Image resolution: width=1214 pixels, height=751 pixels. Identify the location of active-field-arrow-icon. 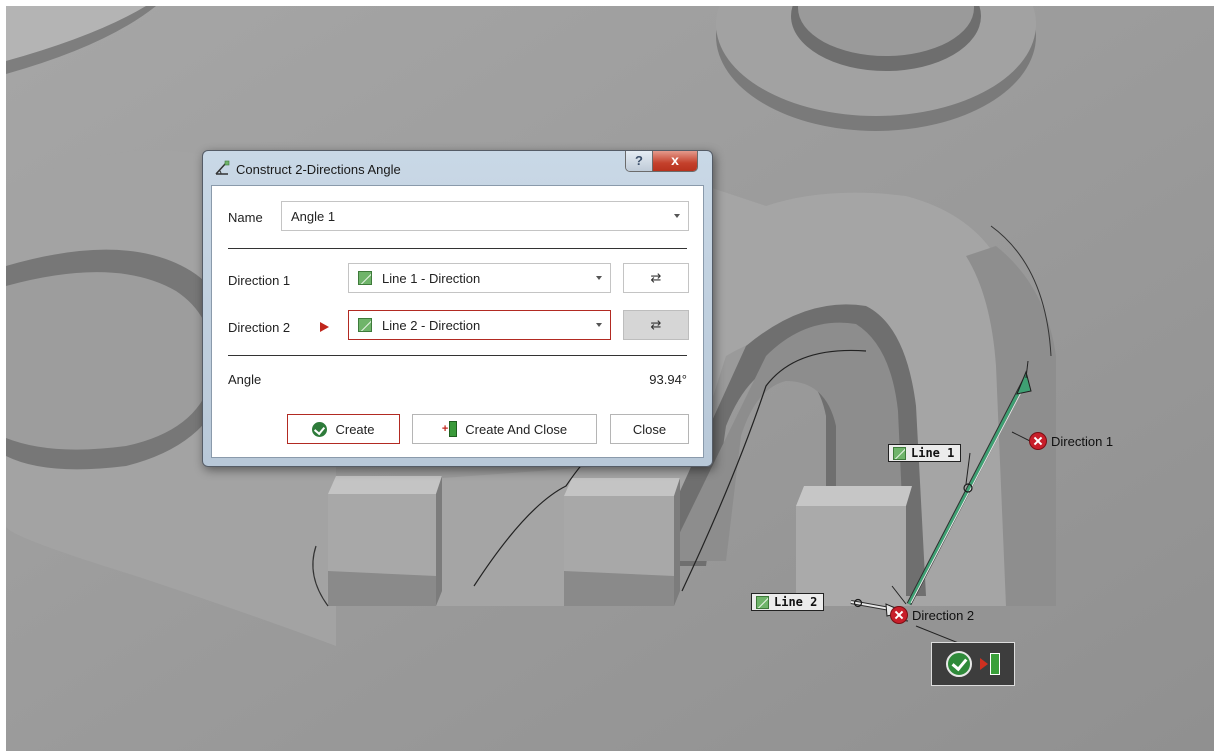
(324, 327).